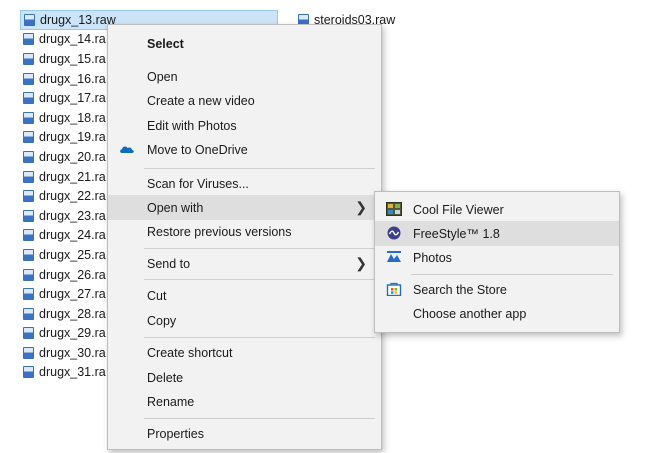 This screenshot has width=662, height=453. I want to click on file-name: drugx_17.ra, so click(72, 98).